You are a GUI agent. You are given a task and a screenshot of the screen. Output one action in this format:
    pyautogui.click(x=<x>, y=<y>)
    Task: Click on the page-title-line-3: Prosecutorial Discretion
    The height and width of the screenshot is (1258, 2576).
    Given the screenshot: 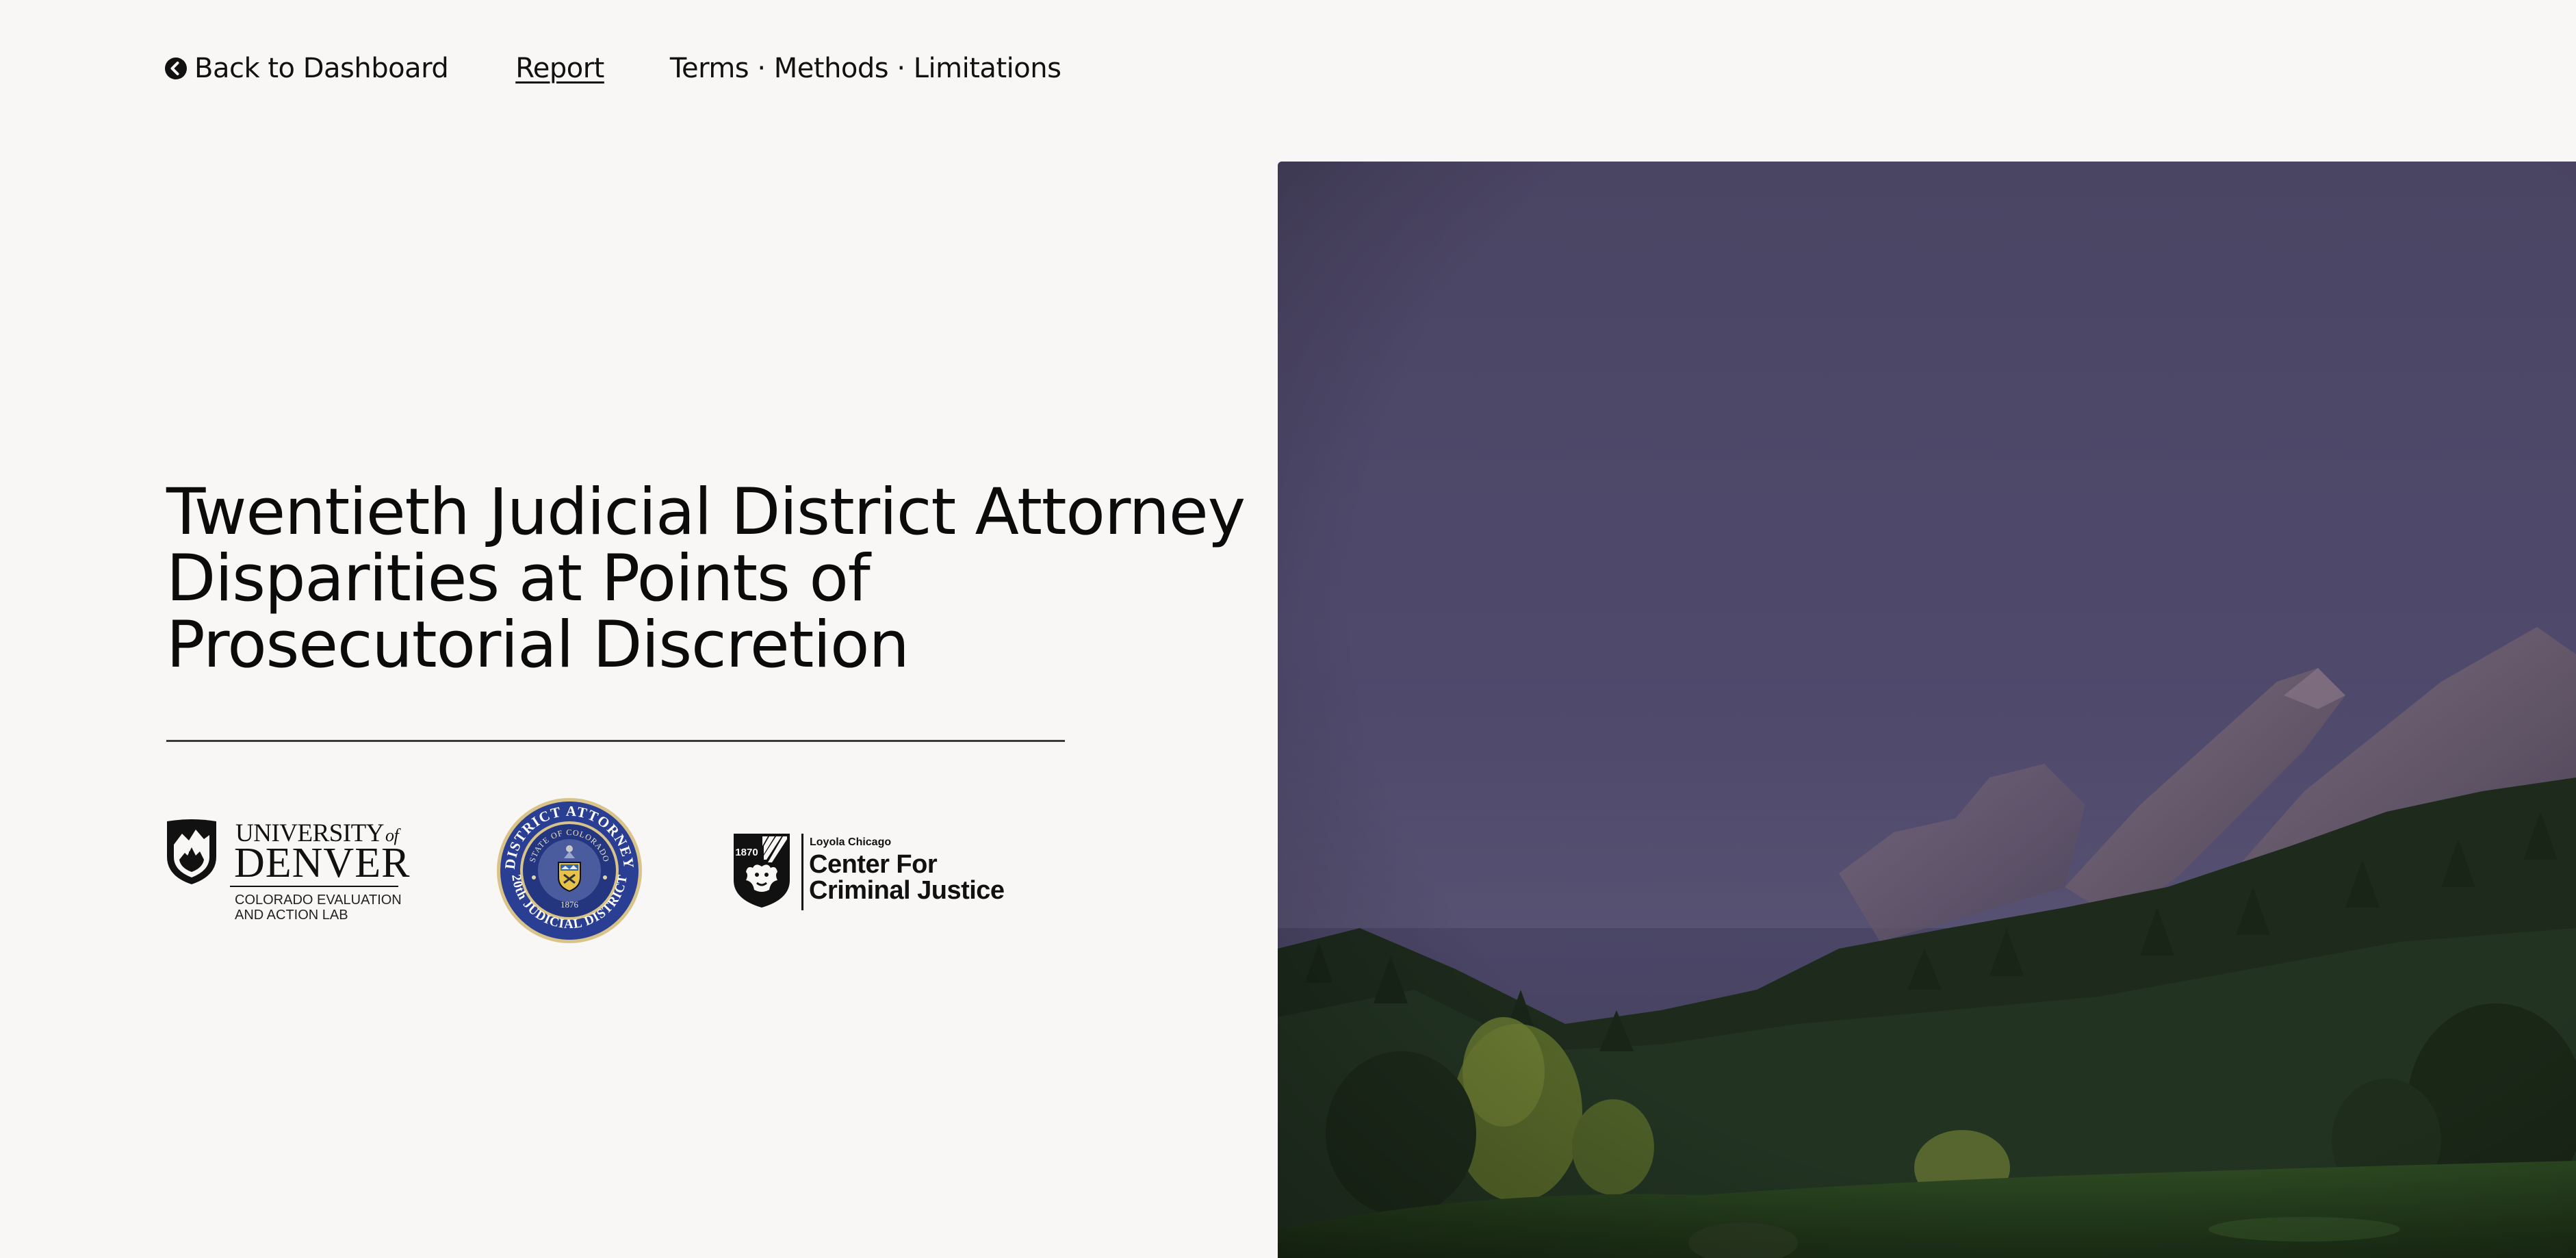 What is the action you would take?
    pyautogui.click(x=538, y=645)
    